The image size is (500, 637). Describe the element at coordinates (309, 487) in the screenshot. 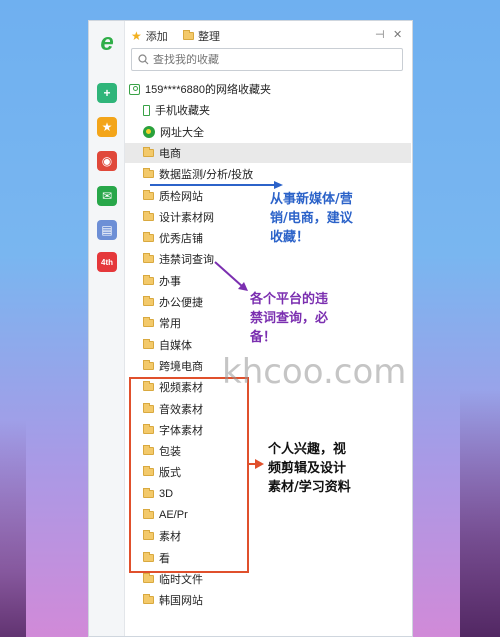

I see `annotation-line: 素材/学习资料` at that location.